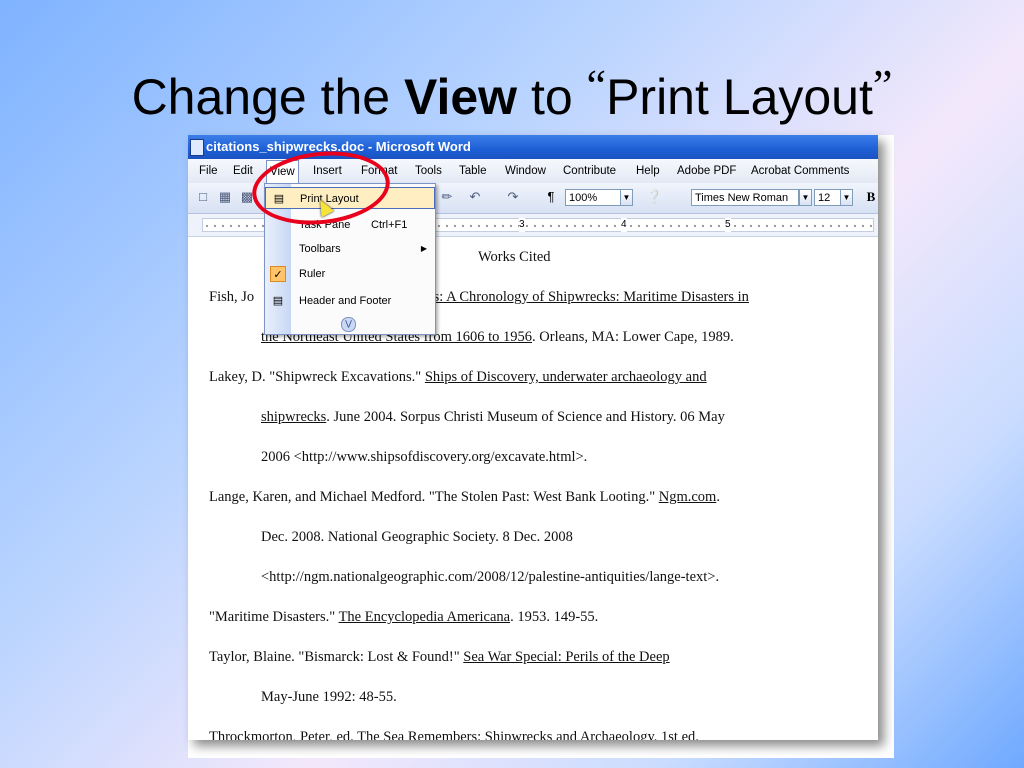  What do you see at coordinates (320, 249) in the screenshot?
I see `menu-item-label: Toolbars` at bounding box center [320, 249].